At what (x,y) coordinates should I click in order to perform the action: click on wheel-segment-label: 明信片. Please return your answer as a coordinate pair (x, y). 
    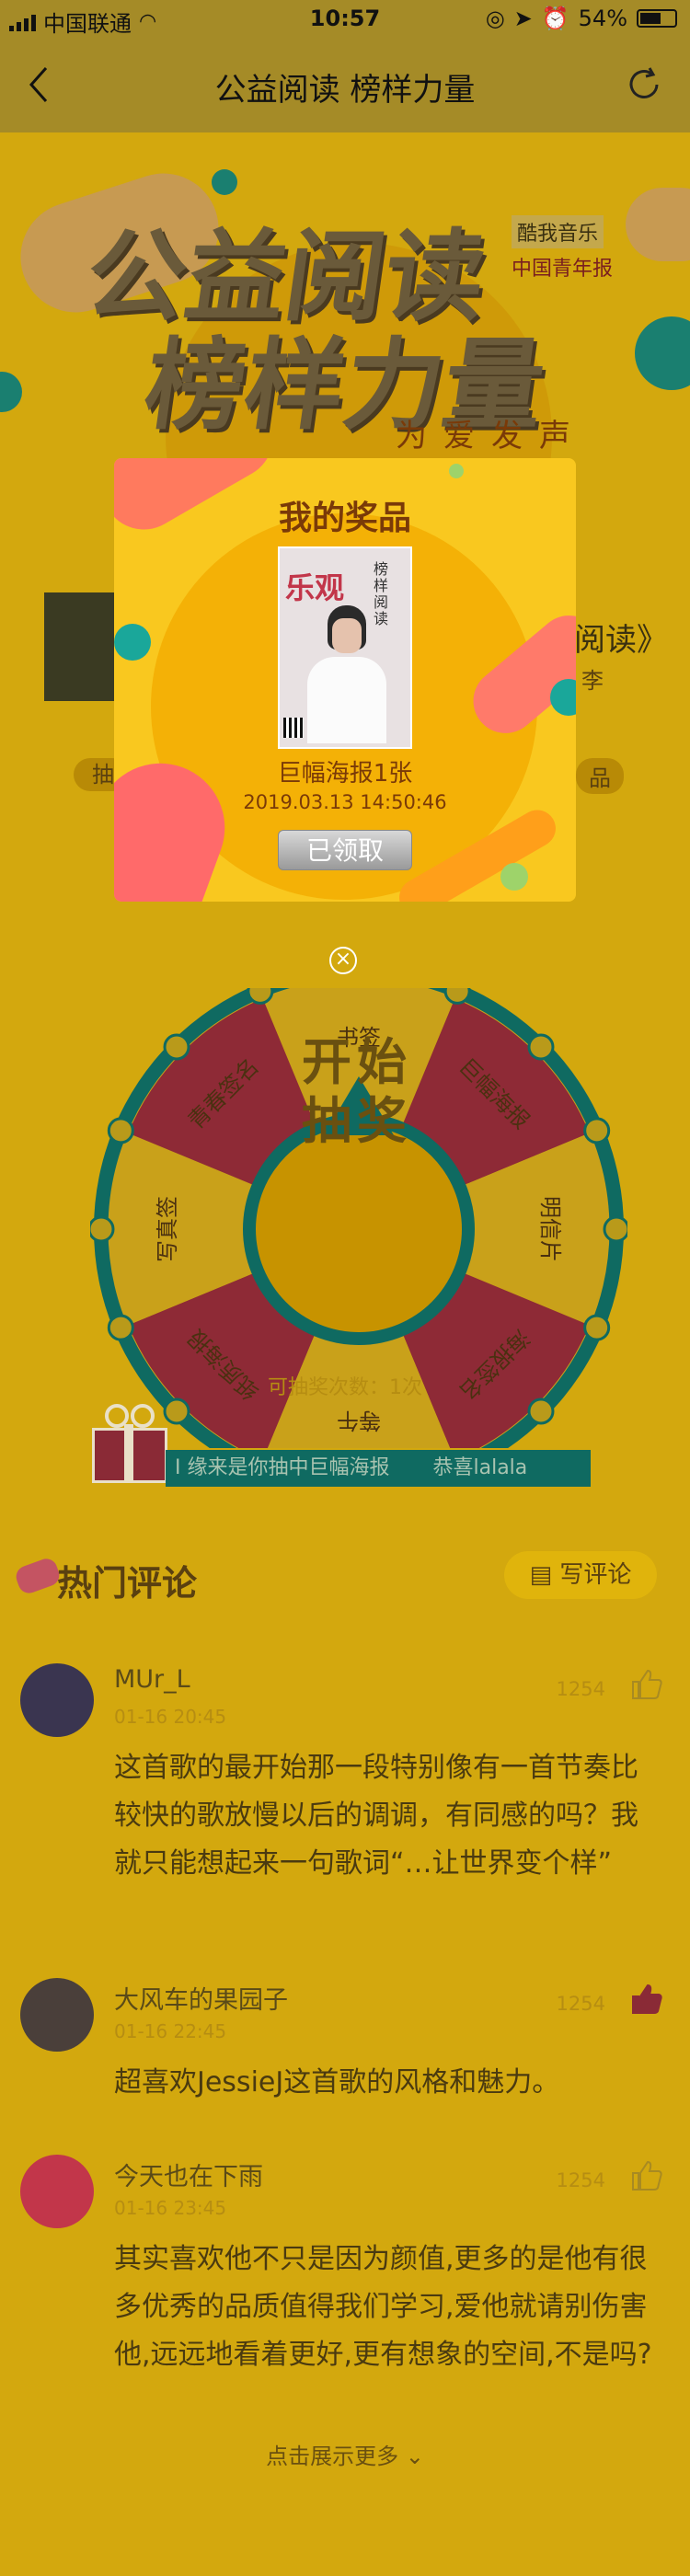
    Looking at the image, I should click on (550, 1229).